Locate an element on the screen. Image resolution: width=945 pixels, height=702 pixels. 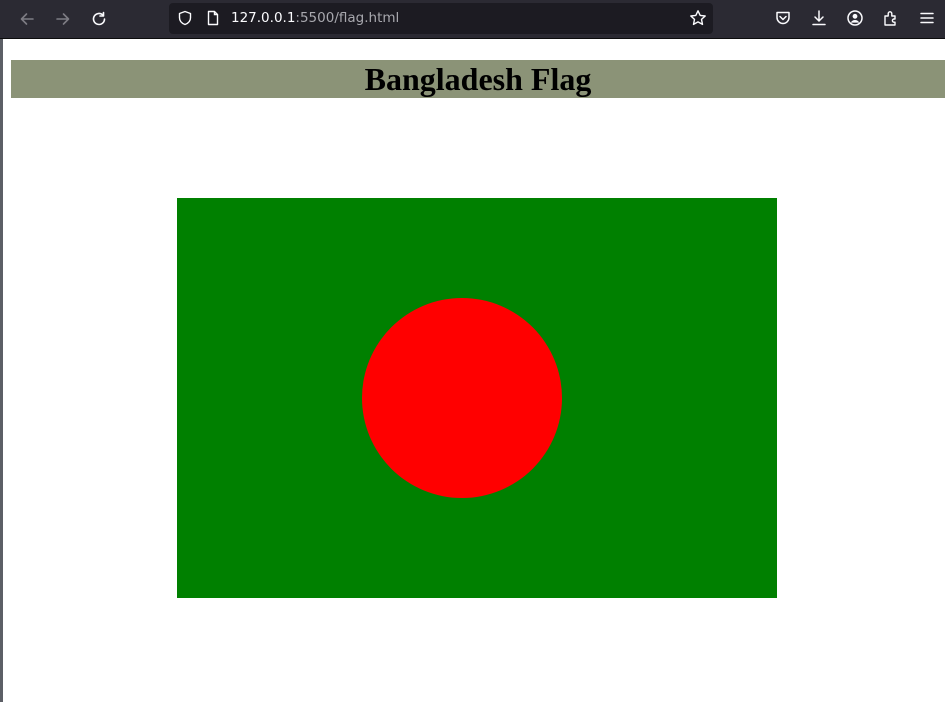
page-icon is located at coordinates (213, 18).